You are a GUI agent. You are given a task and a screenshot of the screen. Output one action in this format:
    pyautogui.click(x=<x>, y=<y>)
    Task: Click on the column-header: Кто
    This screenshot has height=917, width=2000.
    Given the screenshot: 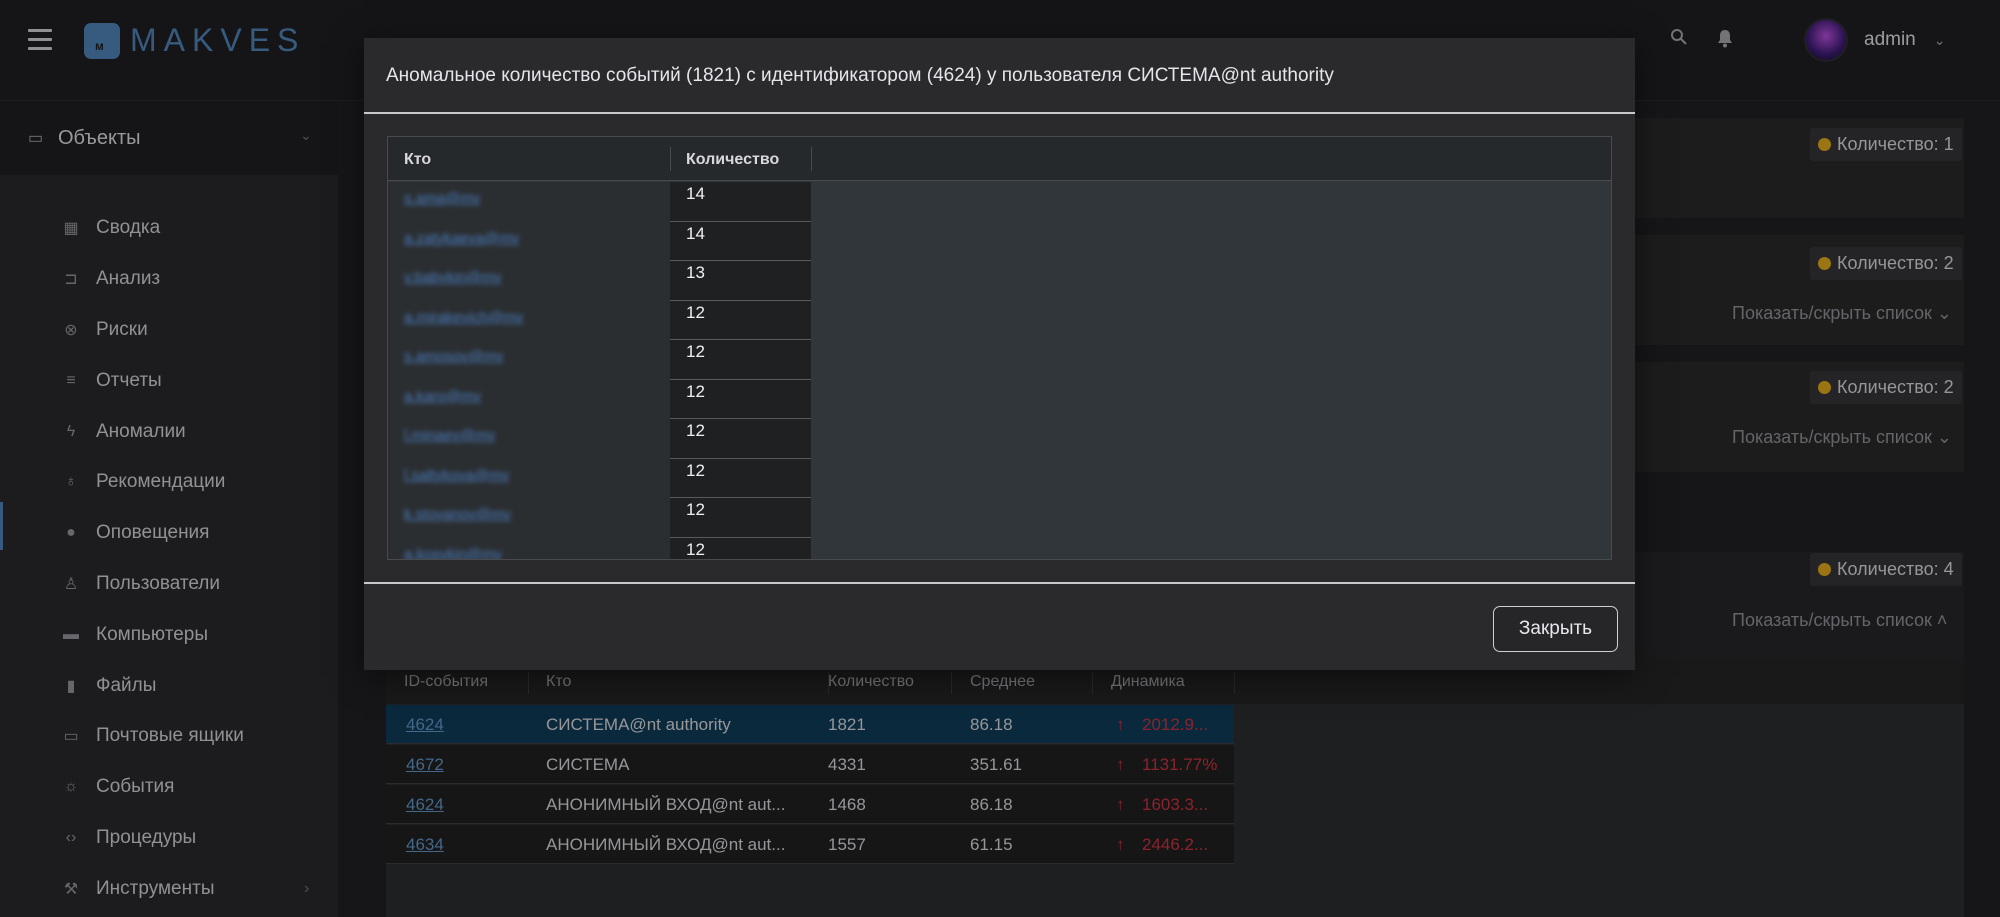 What is the action you would take?
    pyautogui.click(x=417, y=160)
    